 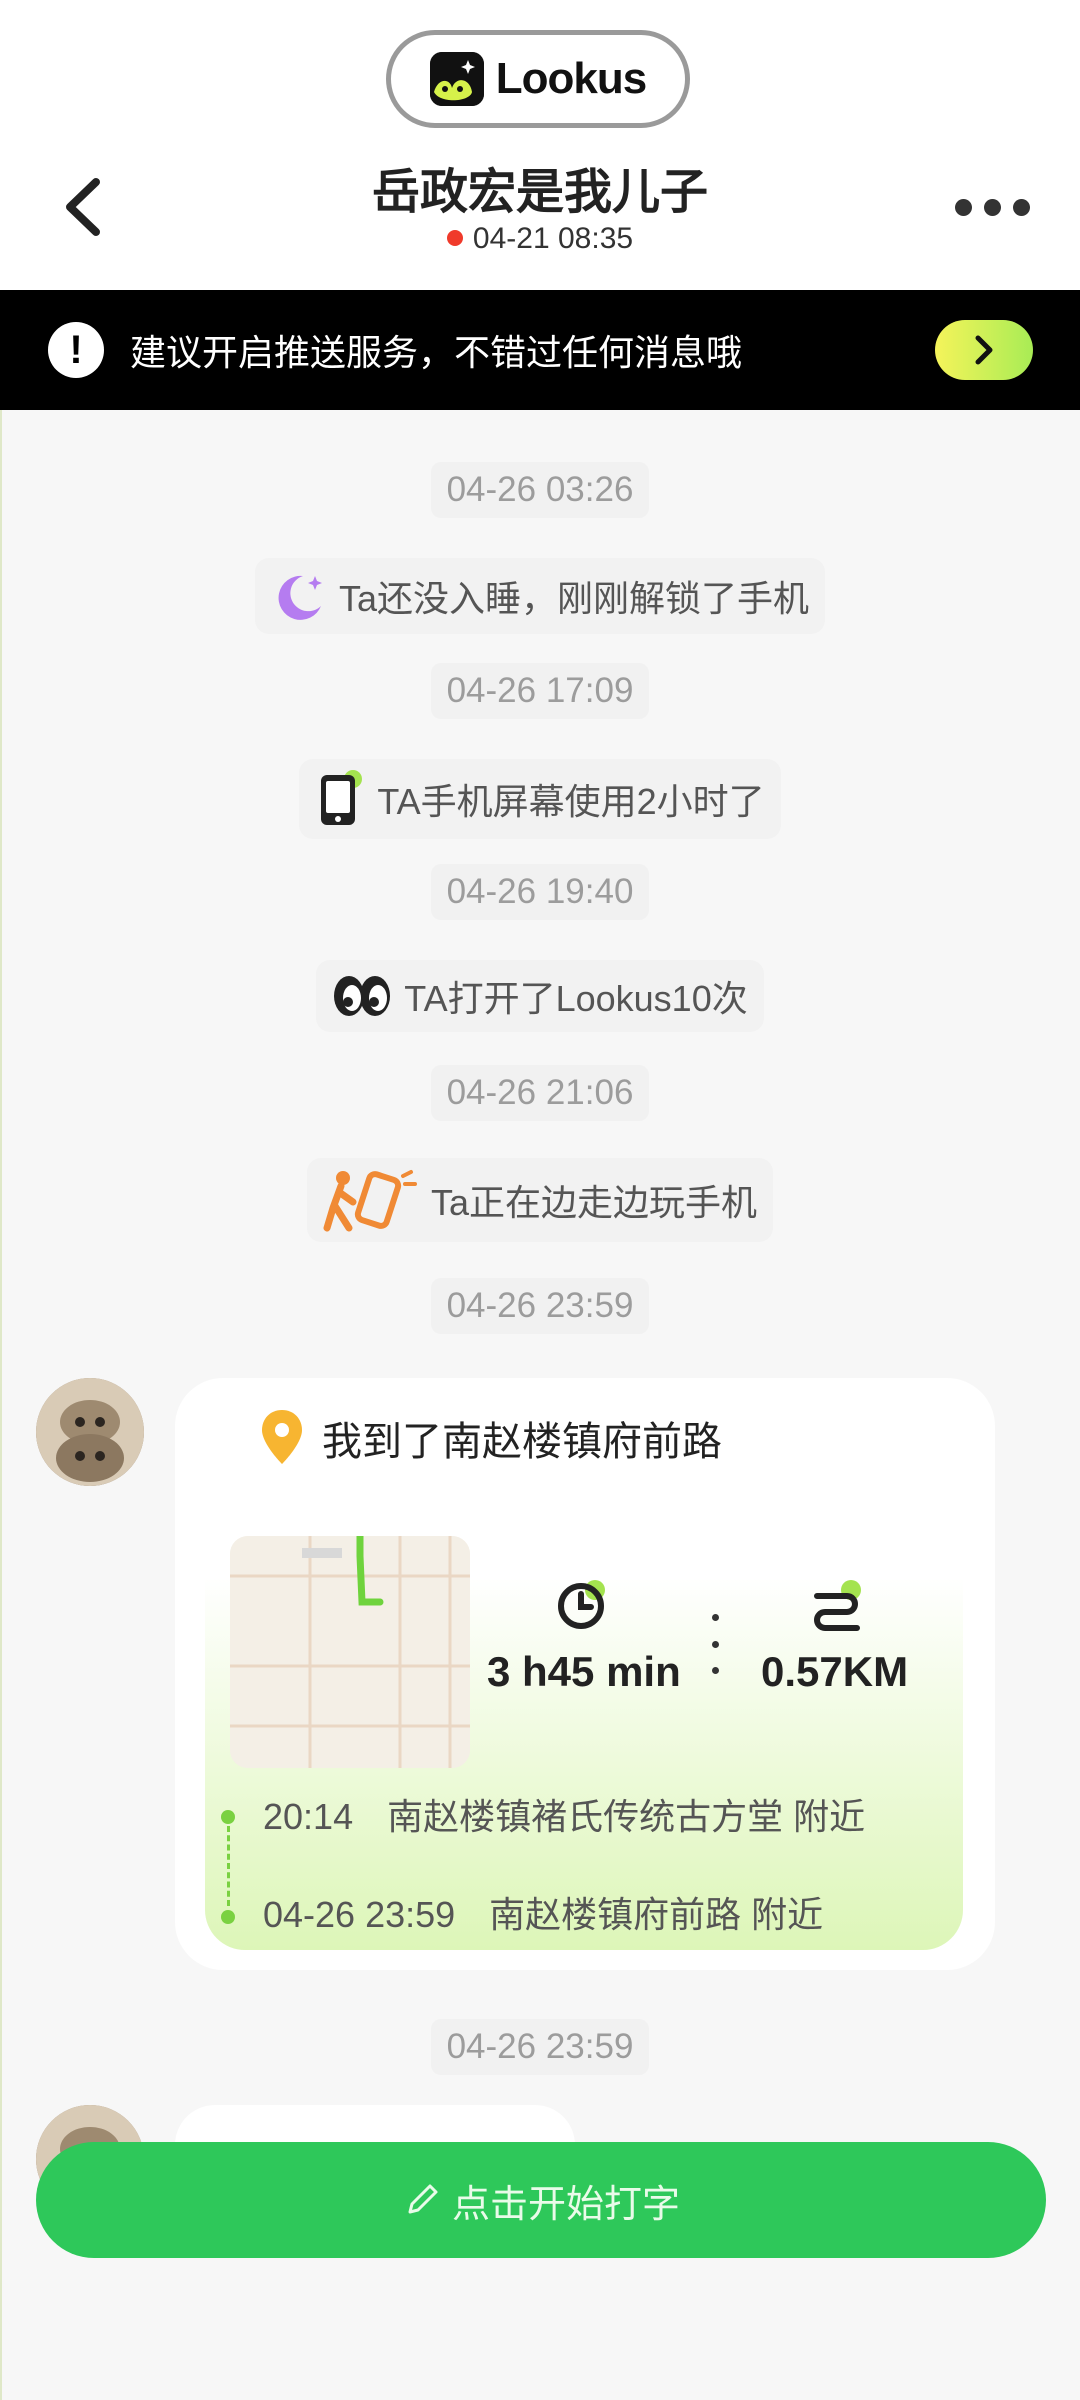 What do you see at coordinates (540, 1093) in the screenshot?
I see `timestamp: 04-26 21:06` at bounding box center [540, 1093].